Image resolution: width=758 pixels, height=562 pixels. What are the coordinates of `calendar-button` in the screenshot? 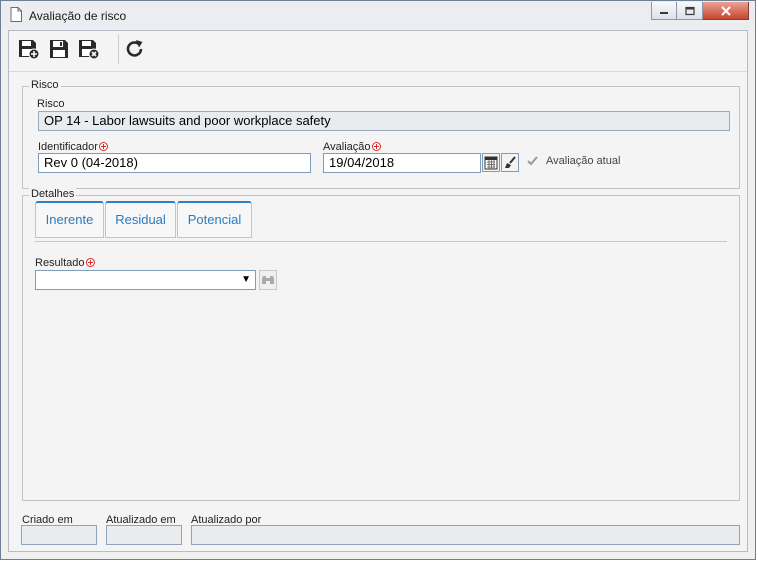 It's located at (491, 162).